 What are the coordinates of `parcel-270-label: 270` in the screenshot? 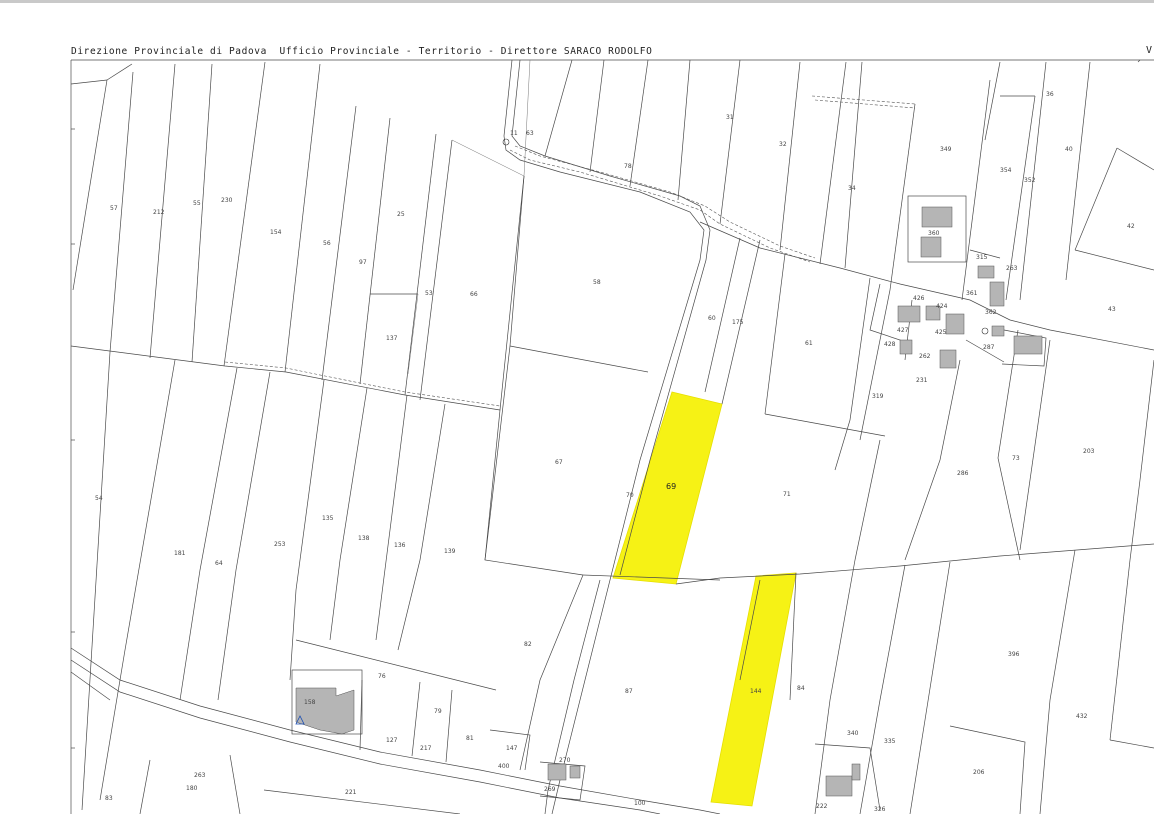 It's located at (565, 760).